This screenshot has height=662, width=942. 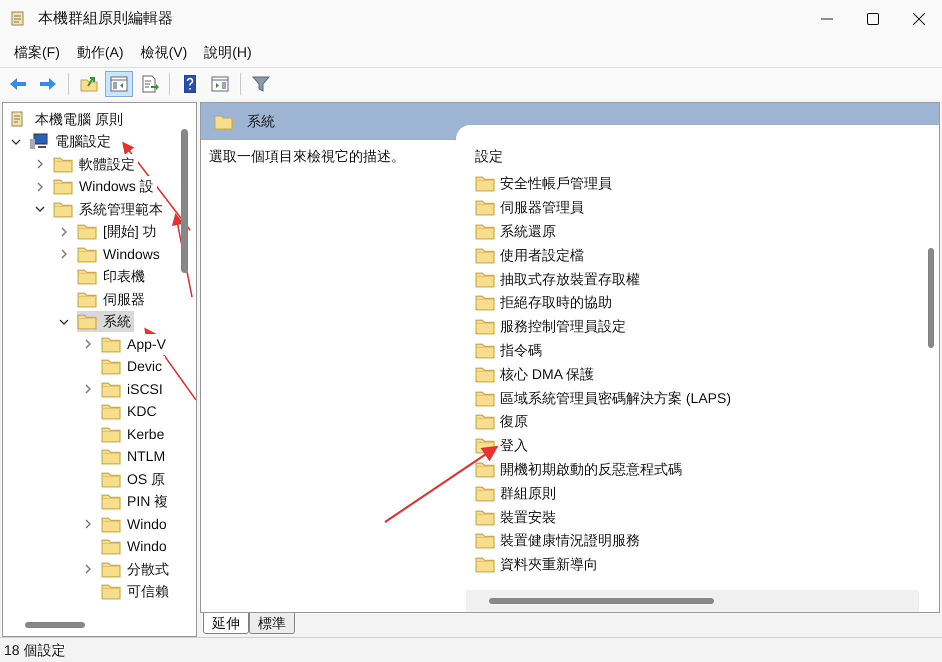 I want to click on list-item: 指令碼, so click(x=603, y=350).